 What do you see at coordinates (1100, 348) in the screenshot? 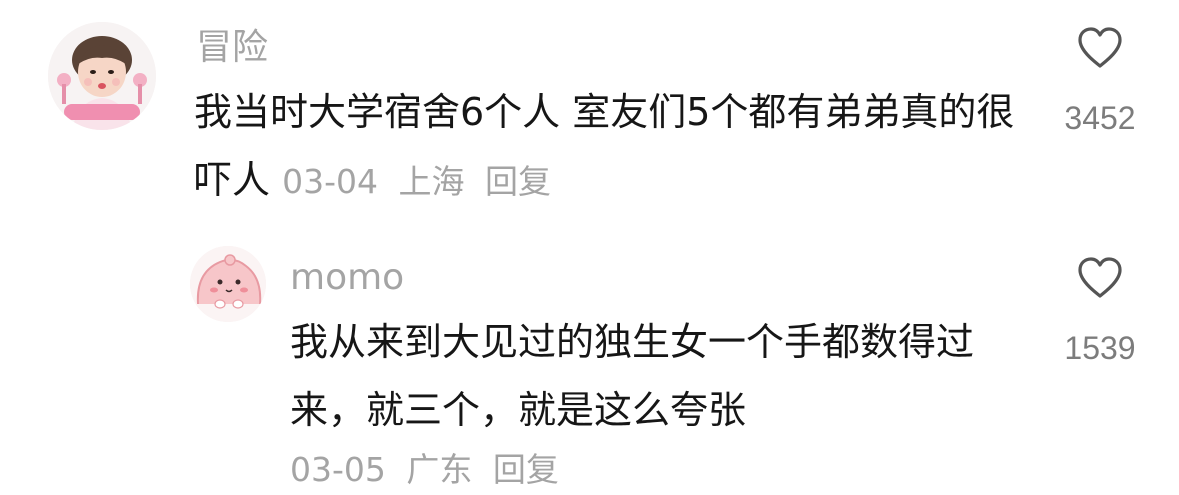
I see `like-count: 1539` at bounding box center [1100, 348].